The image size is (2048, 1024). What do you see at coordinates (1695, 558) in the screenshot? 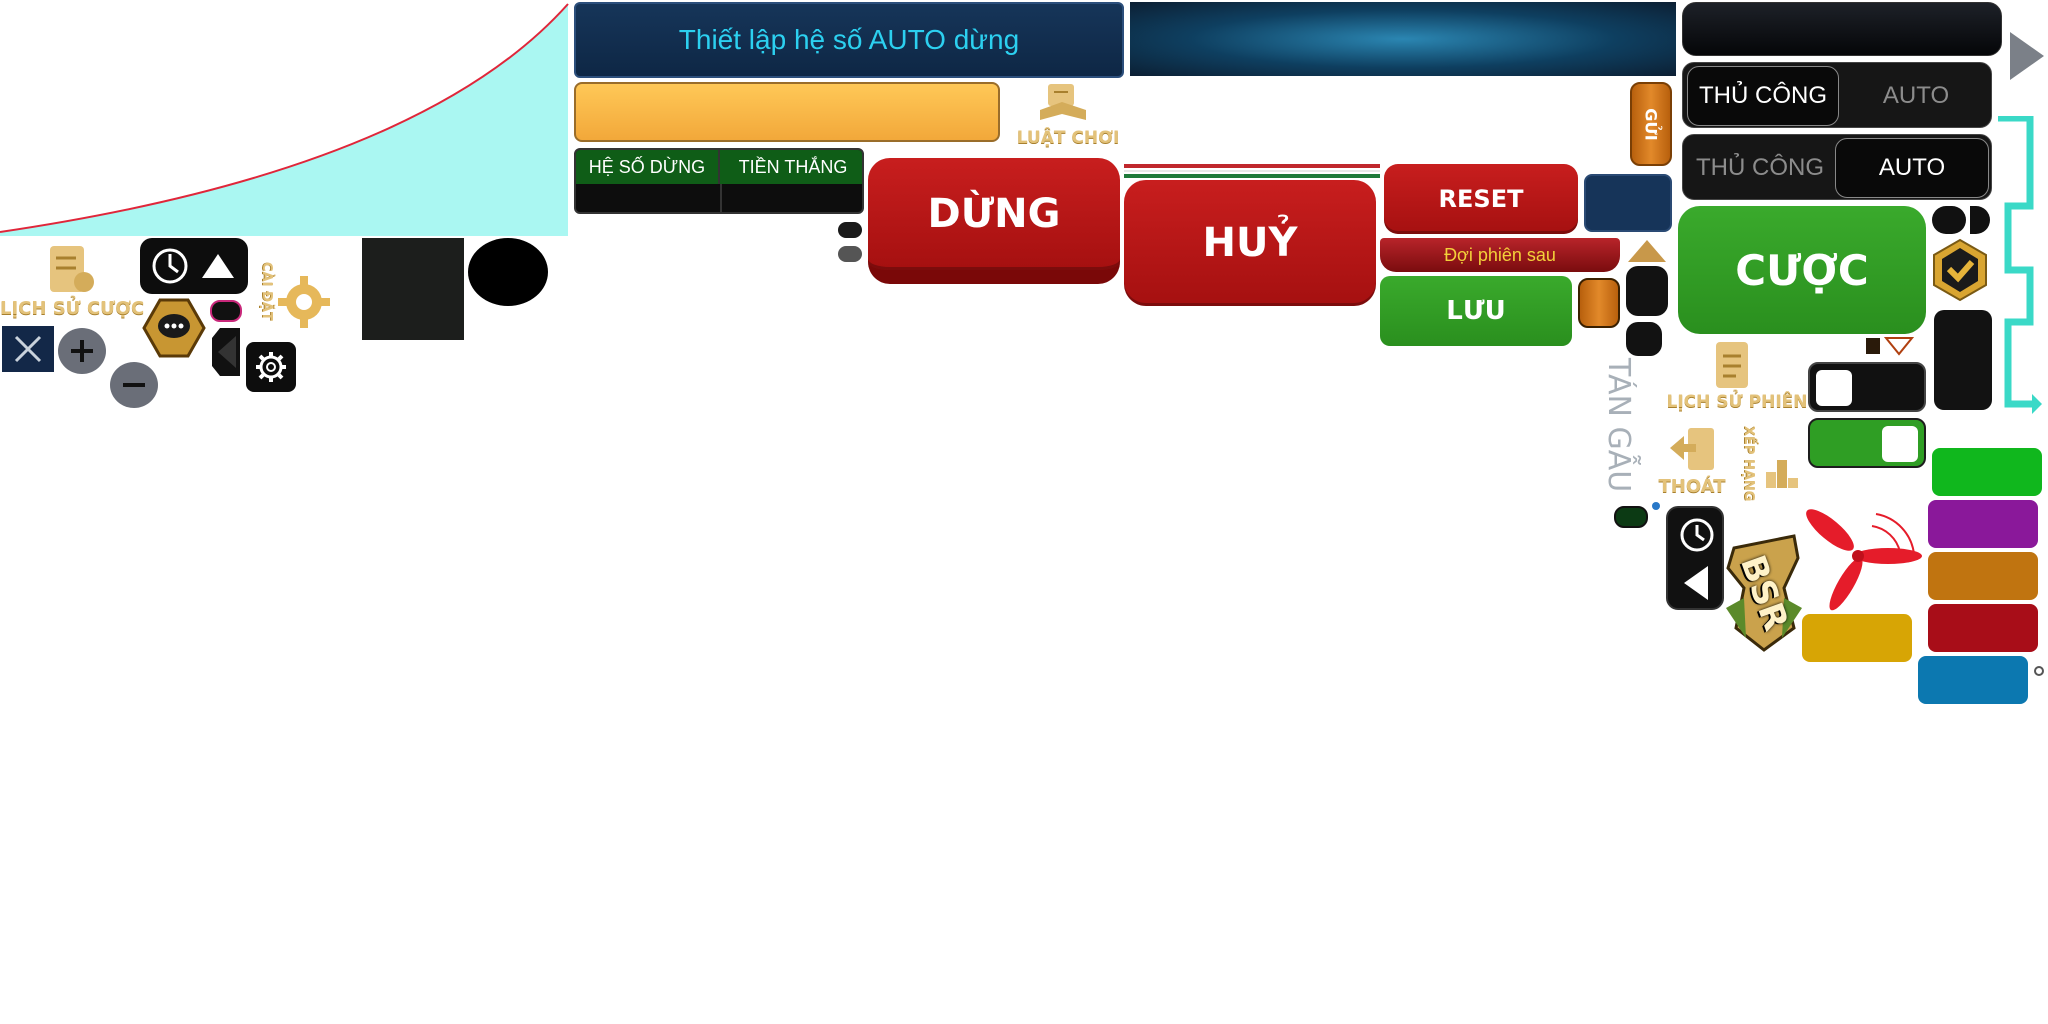
I see `history-back-panel` at bounding box center [1695, 558].